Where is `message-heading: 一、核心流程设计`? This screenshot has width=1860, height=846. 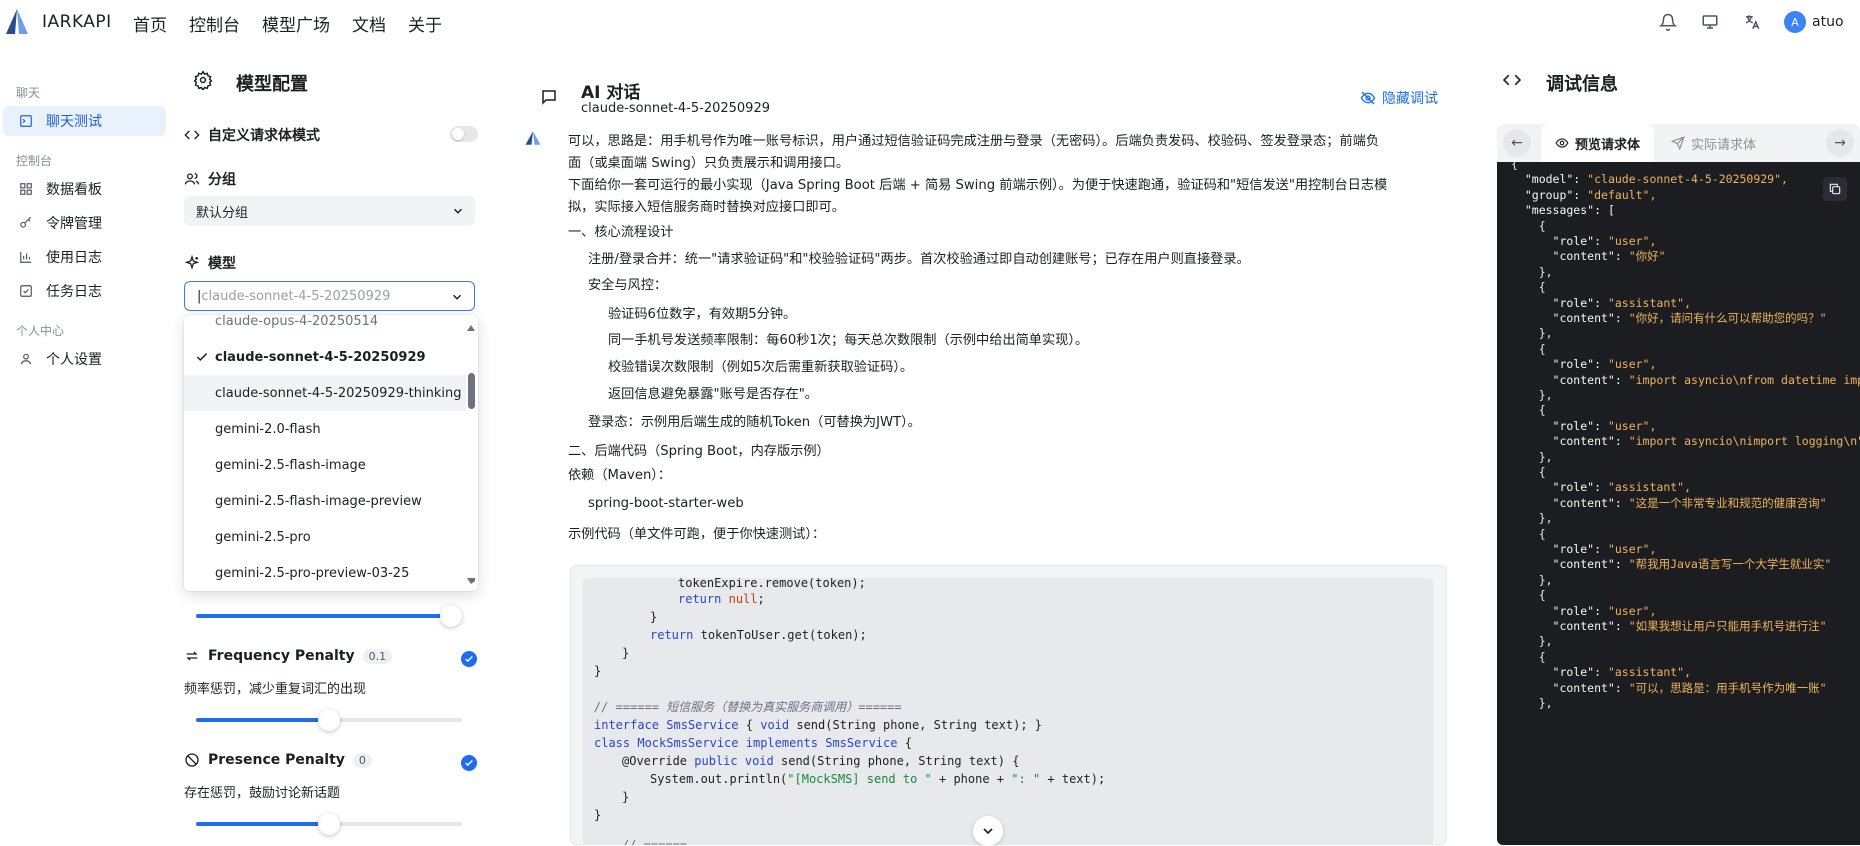
message-heading: 一、核心流程设计 is located at coordinates (621, 232).